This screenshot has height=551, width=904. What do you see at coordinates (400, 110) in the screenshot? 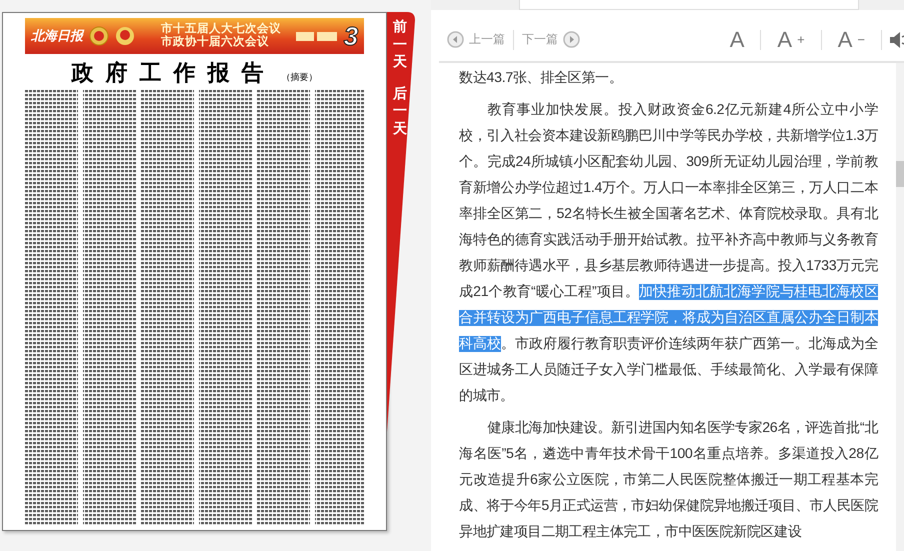
I see `day-link: 后一天` at bounding box center [400, 110].